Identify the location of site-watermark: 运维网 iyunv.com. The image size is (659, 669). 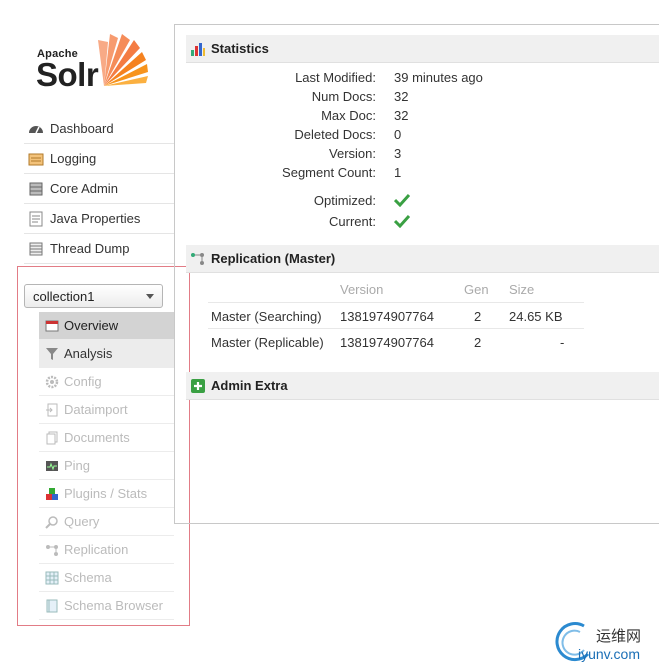
(606, 644).